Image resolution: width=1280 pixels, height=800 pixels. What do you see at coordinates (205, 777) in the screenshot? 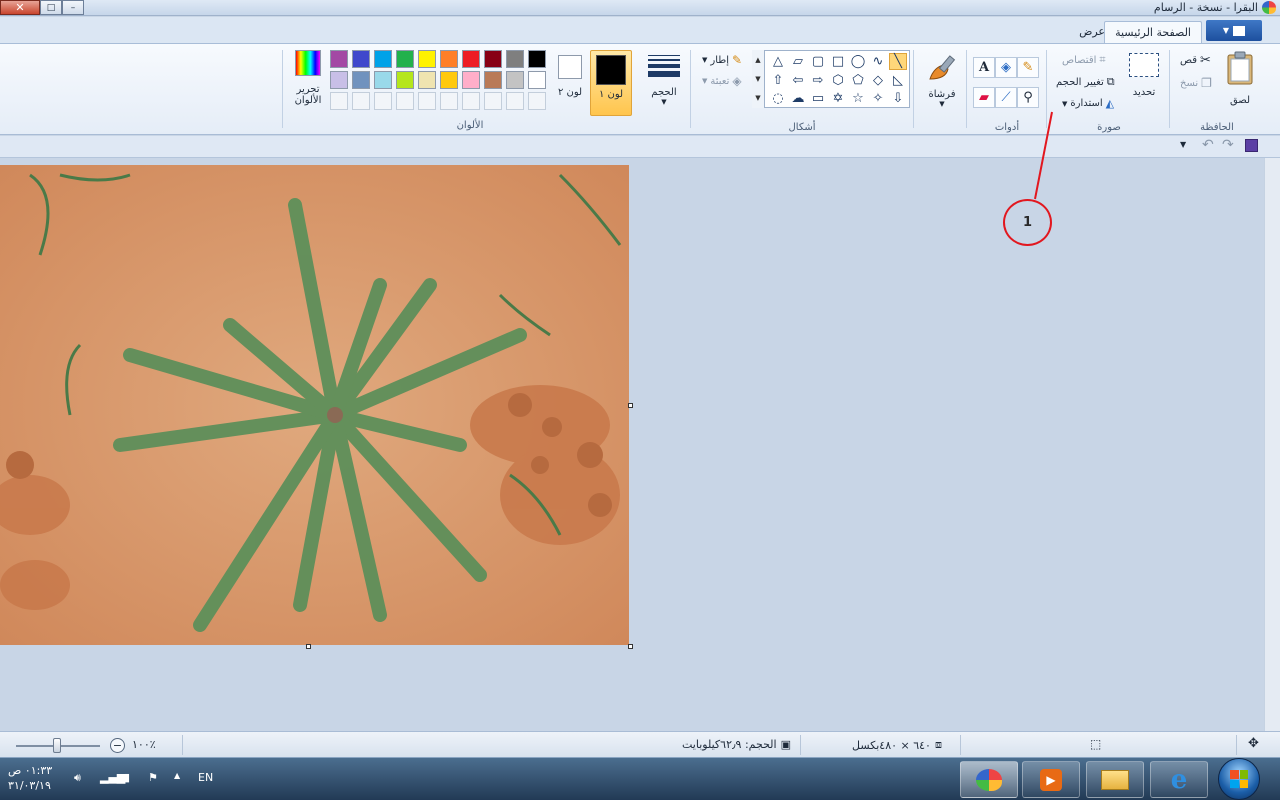
I see `language-indicator: EN` at bounding box center [205, 777].